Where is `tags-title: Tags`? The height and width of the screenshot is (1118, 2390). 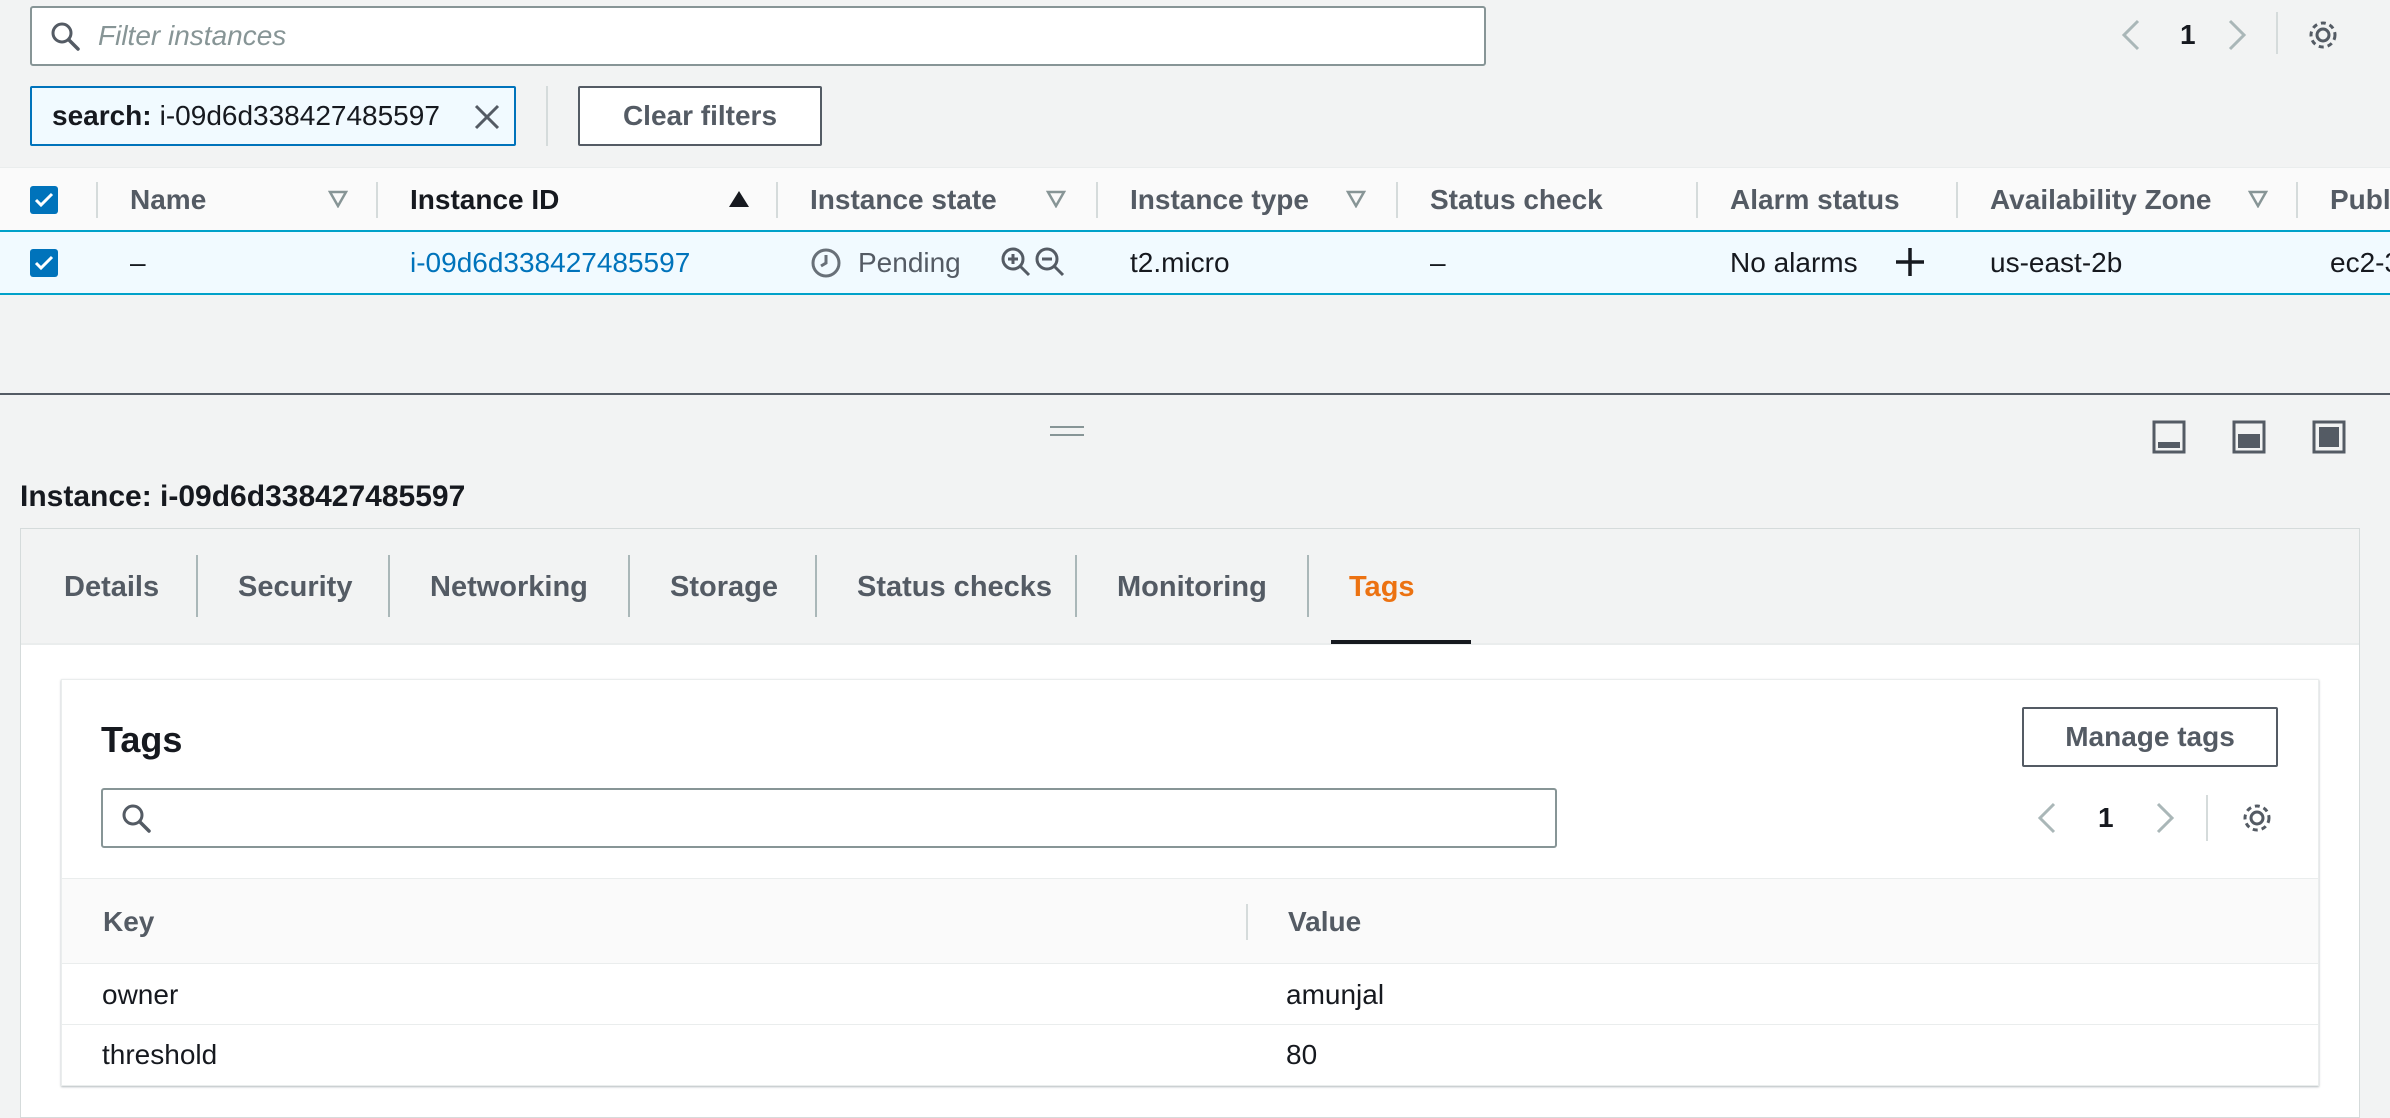 tags-title: Tags is located at coordinates (142, 739).